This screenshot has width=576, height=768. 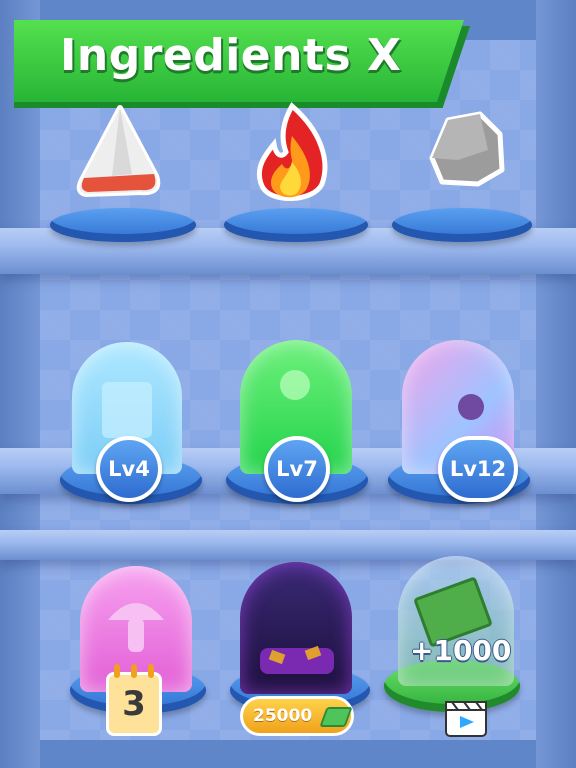 I want to click on price-label: 25000, so click(x=283, y=716).